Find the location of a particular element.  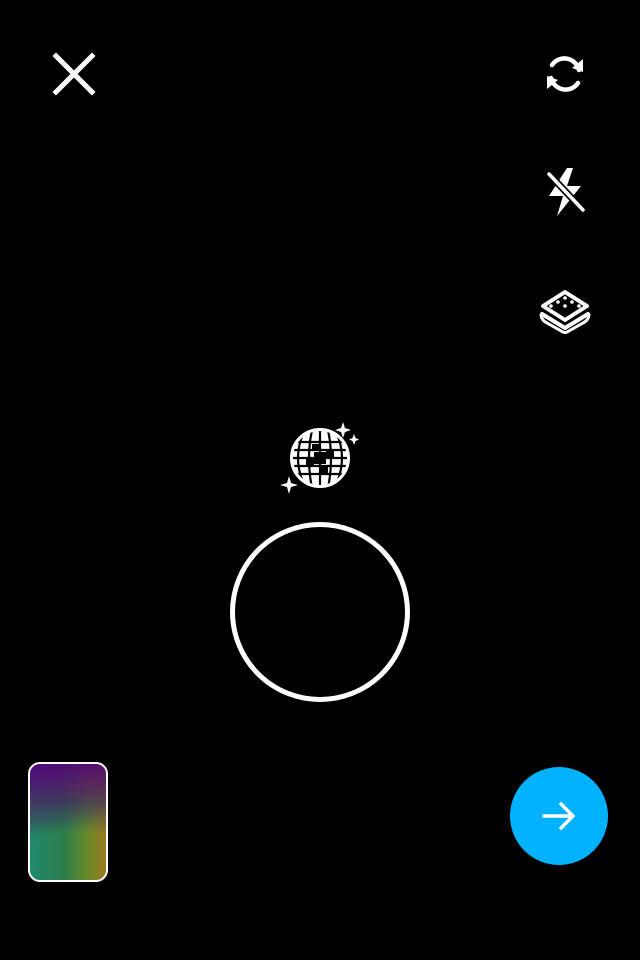

close-icon is located at coordinates (74, 74).